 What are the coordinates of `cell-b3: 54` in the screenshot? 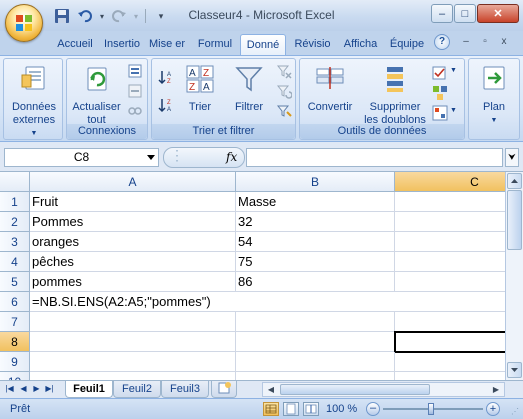 It's located at (315, 242).